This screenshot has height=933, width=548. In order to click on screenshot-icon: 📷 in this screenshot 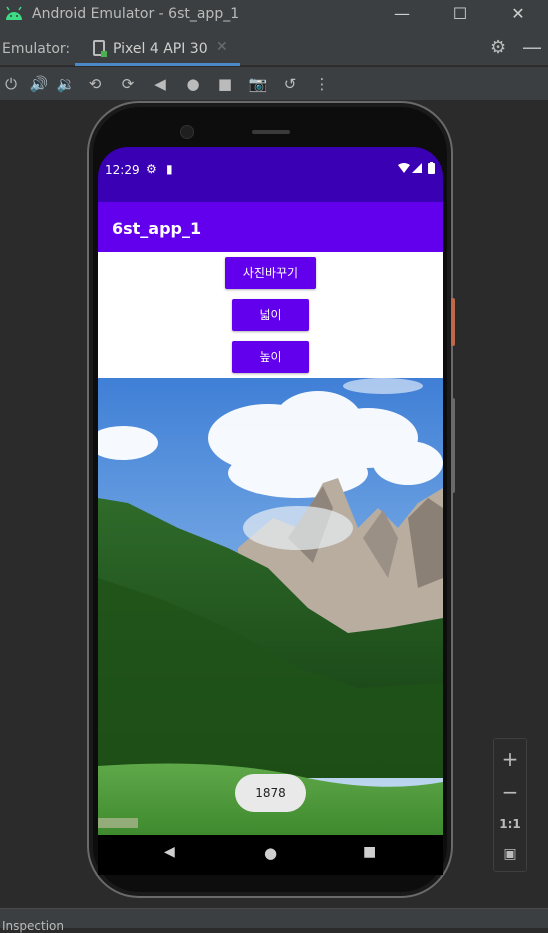, I will do `click(258, 84)`.